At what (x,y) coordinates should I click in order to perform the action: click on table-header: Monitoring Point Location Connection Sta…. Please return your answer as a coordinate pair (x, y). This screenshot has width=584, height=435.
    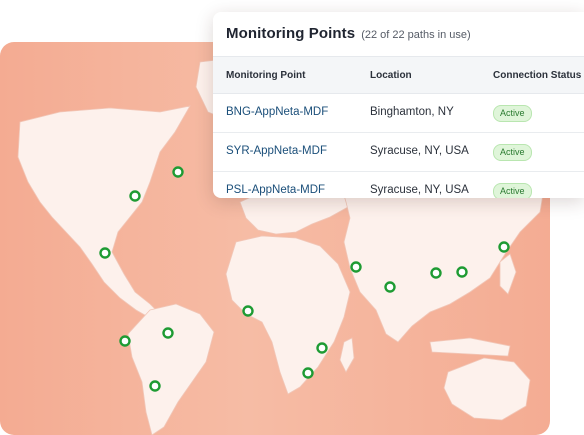
    Looking at the image, I should click on (398, 75).